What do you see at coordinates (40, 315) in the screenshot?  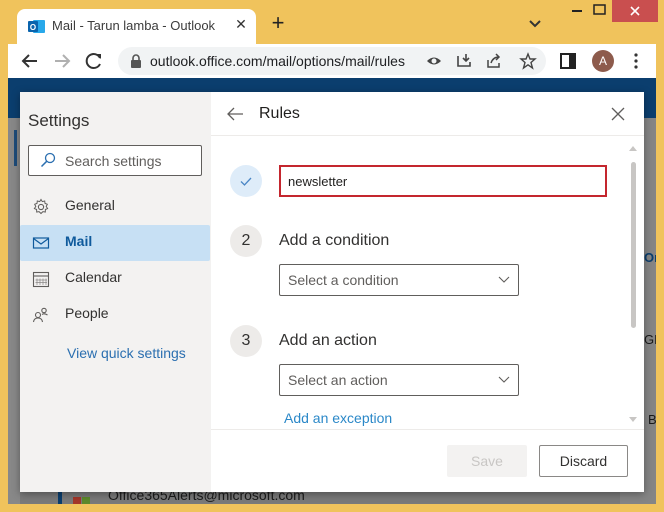 I see `people-icon` at bounding box center [40, 315].